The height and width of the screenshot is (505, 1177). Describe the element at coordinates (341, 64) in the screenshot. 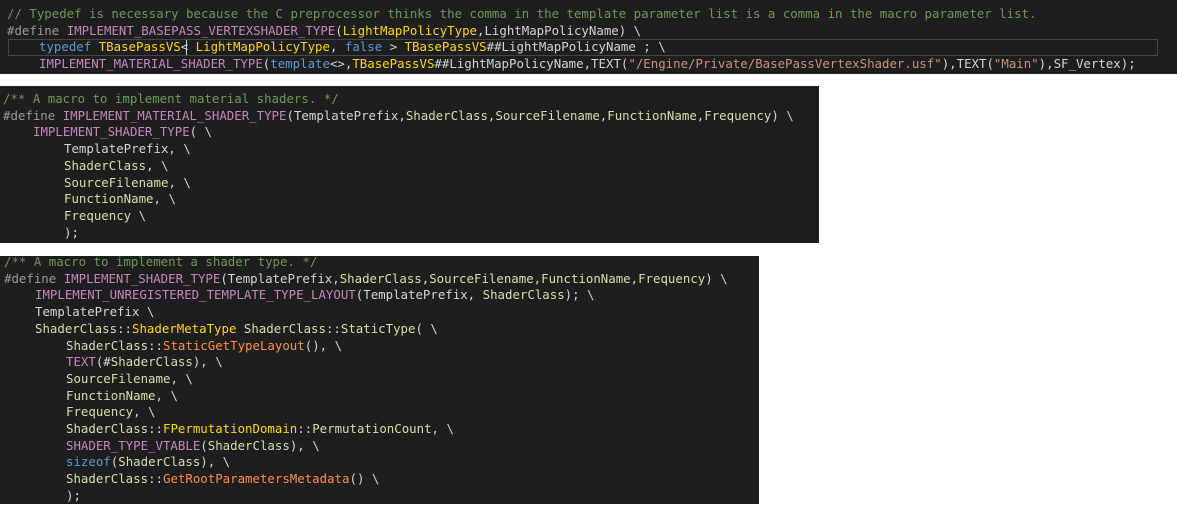

I see `code-token: <>,` at that location.